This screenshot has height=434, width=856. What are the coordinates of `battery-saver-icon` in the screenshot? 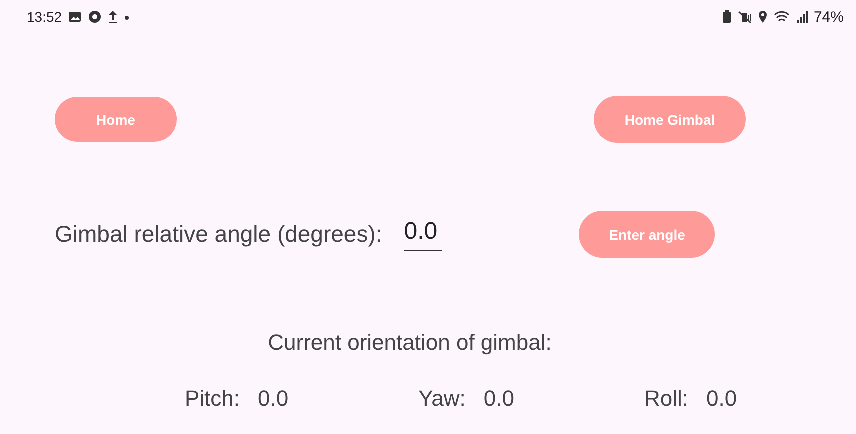 It's located at (727, 17).